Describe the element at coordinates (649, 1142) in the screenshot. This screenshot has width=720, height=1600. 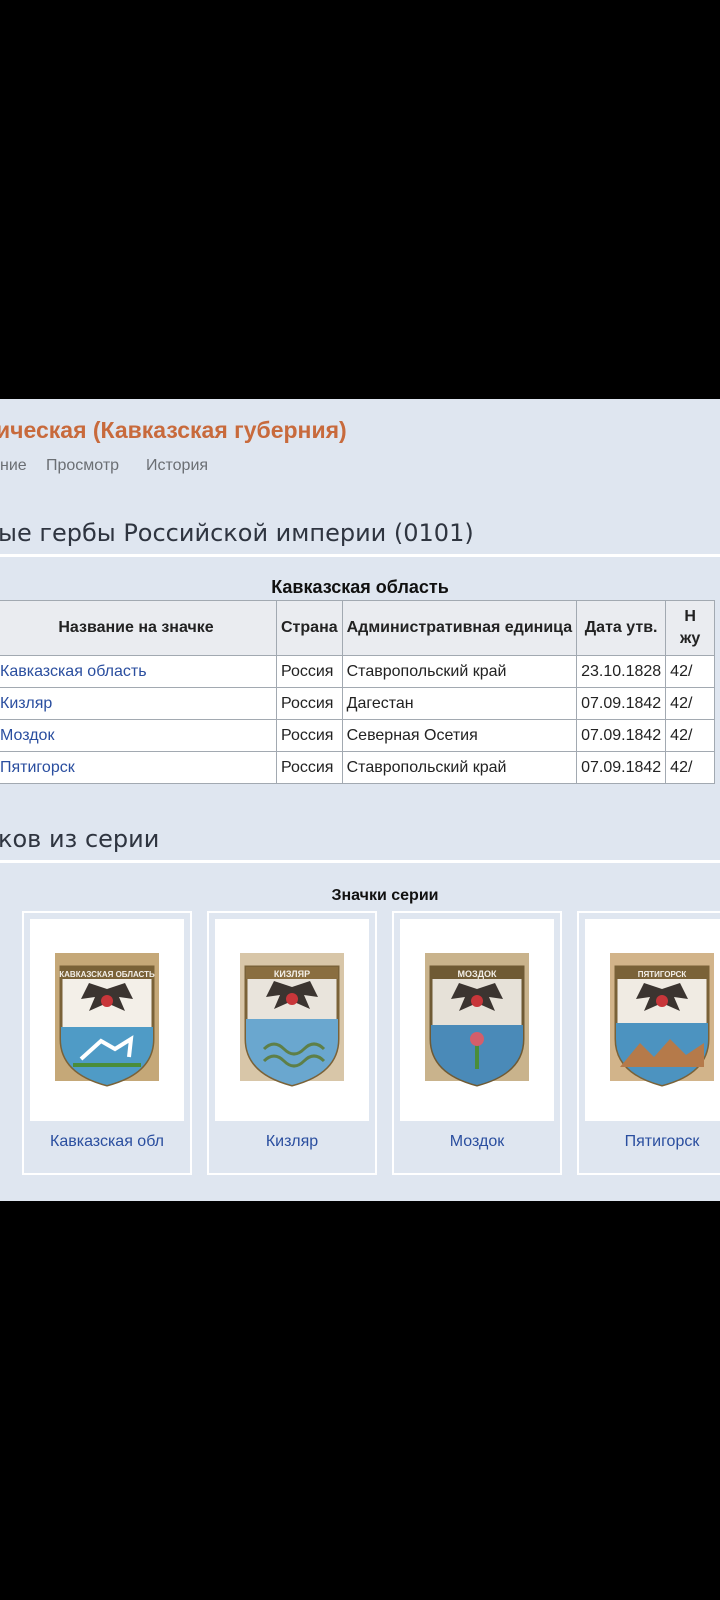
I see `gallery-caption: Пятигорск` at that location.